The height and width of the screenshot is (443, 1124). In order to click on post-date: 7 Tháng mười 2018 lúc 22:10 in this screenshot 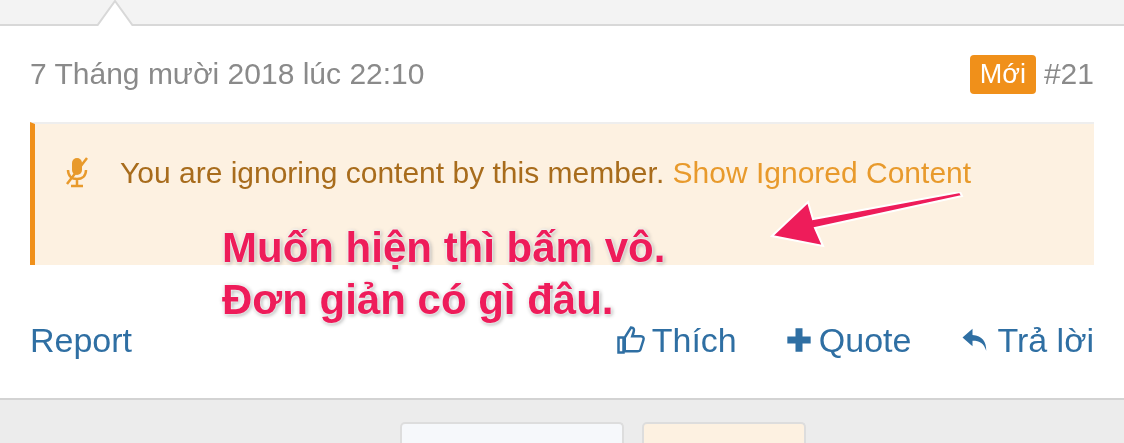, I will do `click(227, 74)`.